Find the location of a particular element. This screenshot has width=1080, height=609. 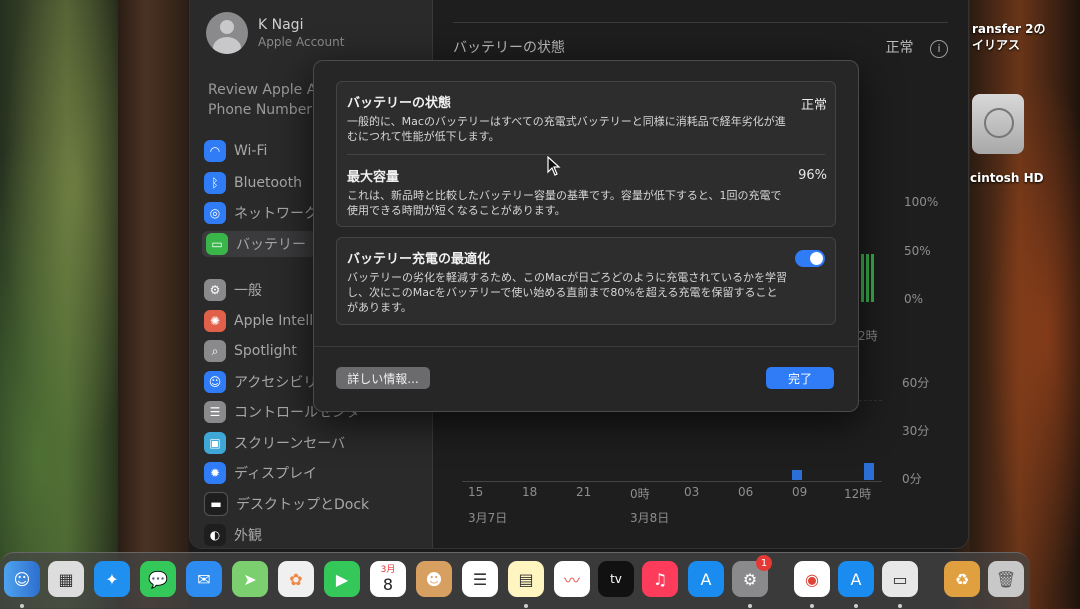

chart-tick-60min: 60分 is located at coordinates (916, 383).